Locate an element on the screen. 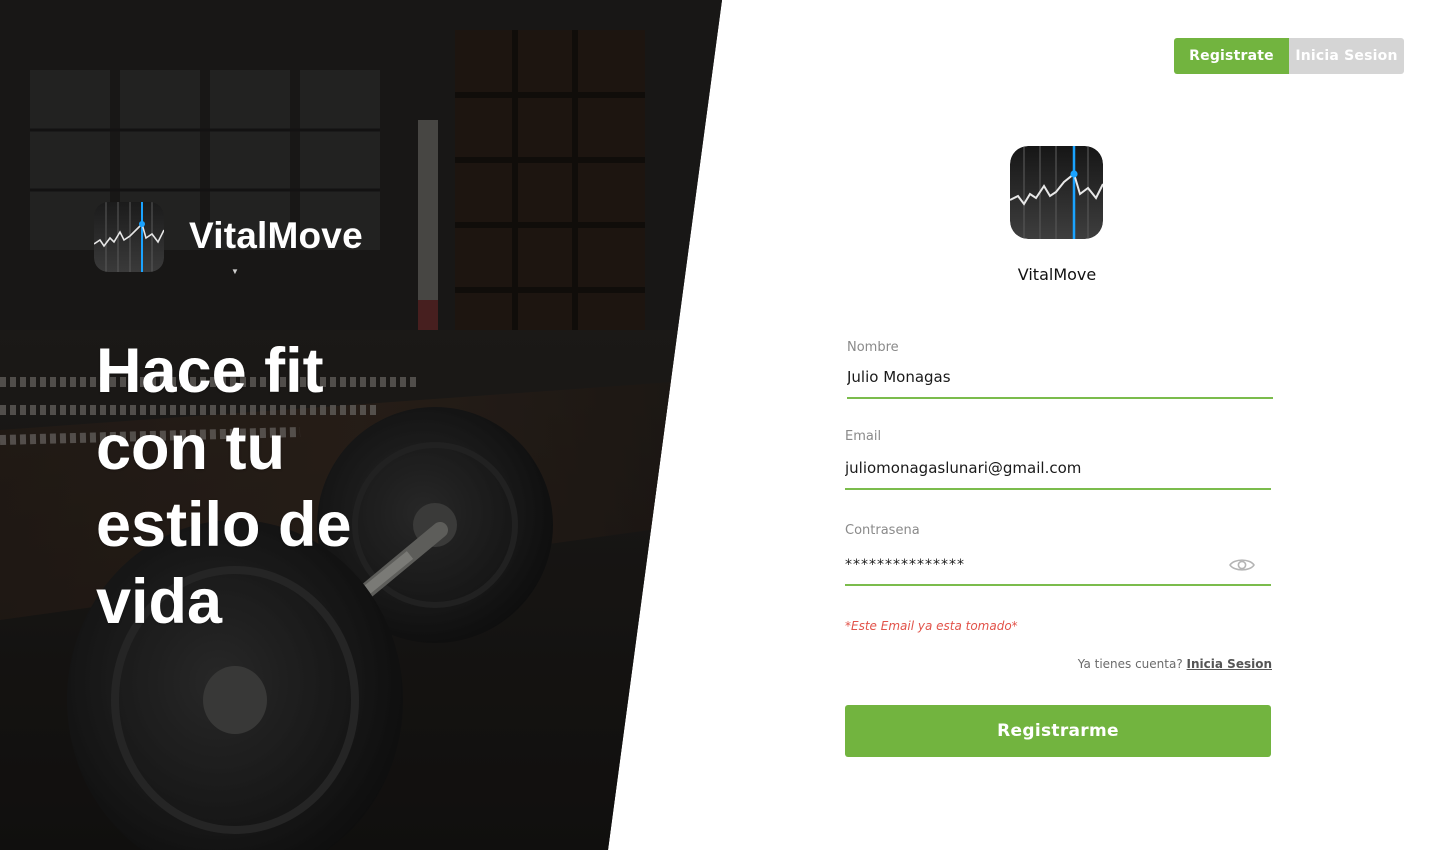 The width and height of the screenshot is (1440, 850). nombre-label: Nombre is located at coordinates (873, 347).